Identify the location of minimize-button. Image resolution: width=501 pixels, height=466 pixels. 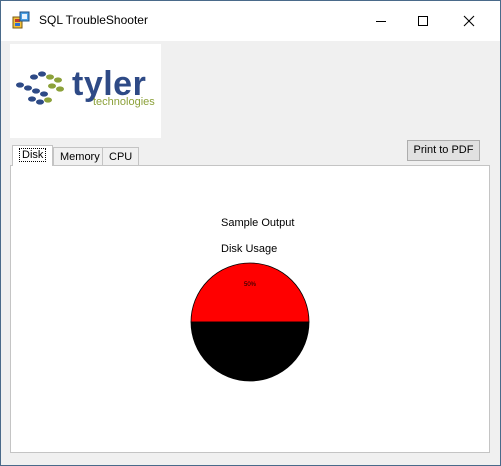
(381, 21).